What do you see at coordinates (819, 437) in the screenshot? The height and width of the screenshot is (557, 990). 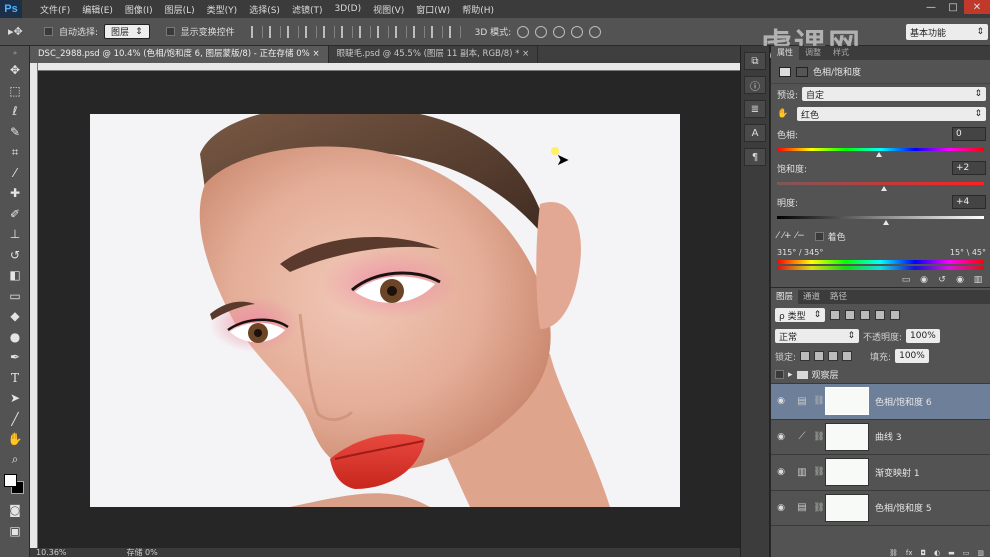 I see `link-icon: ⛓` at bounding box center [819, 437].